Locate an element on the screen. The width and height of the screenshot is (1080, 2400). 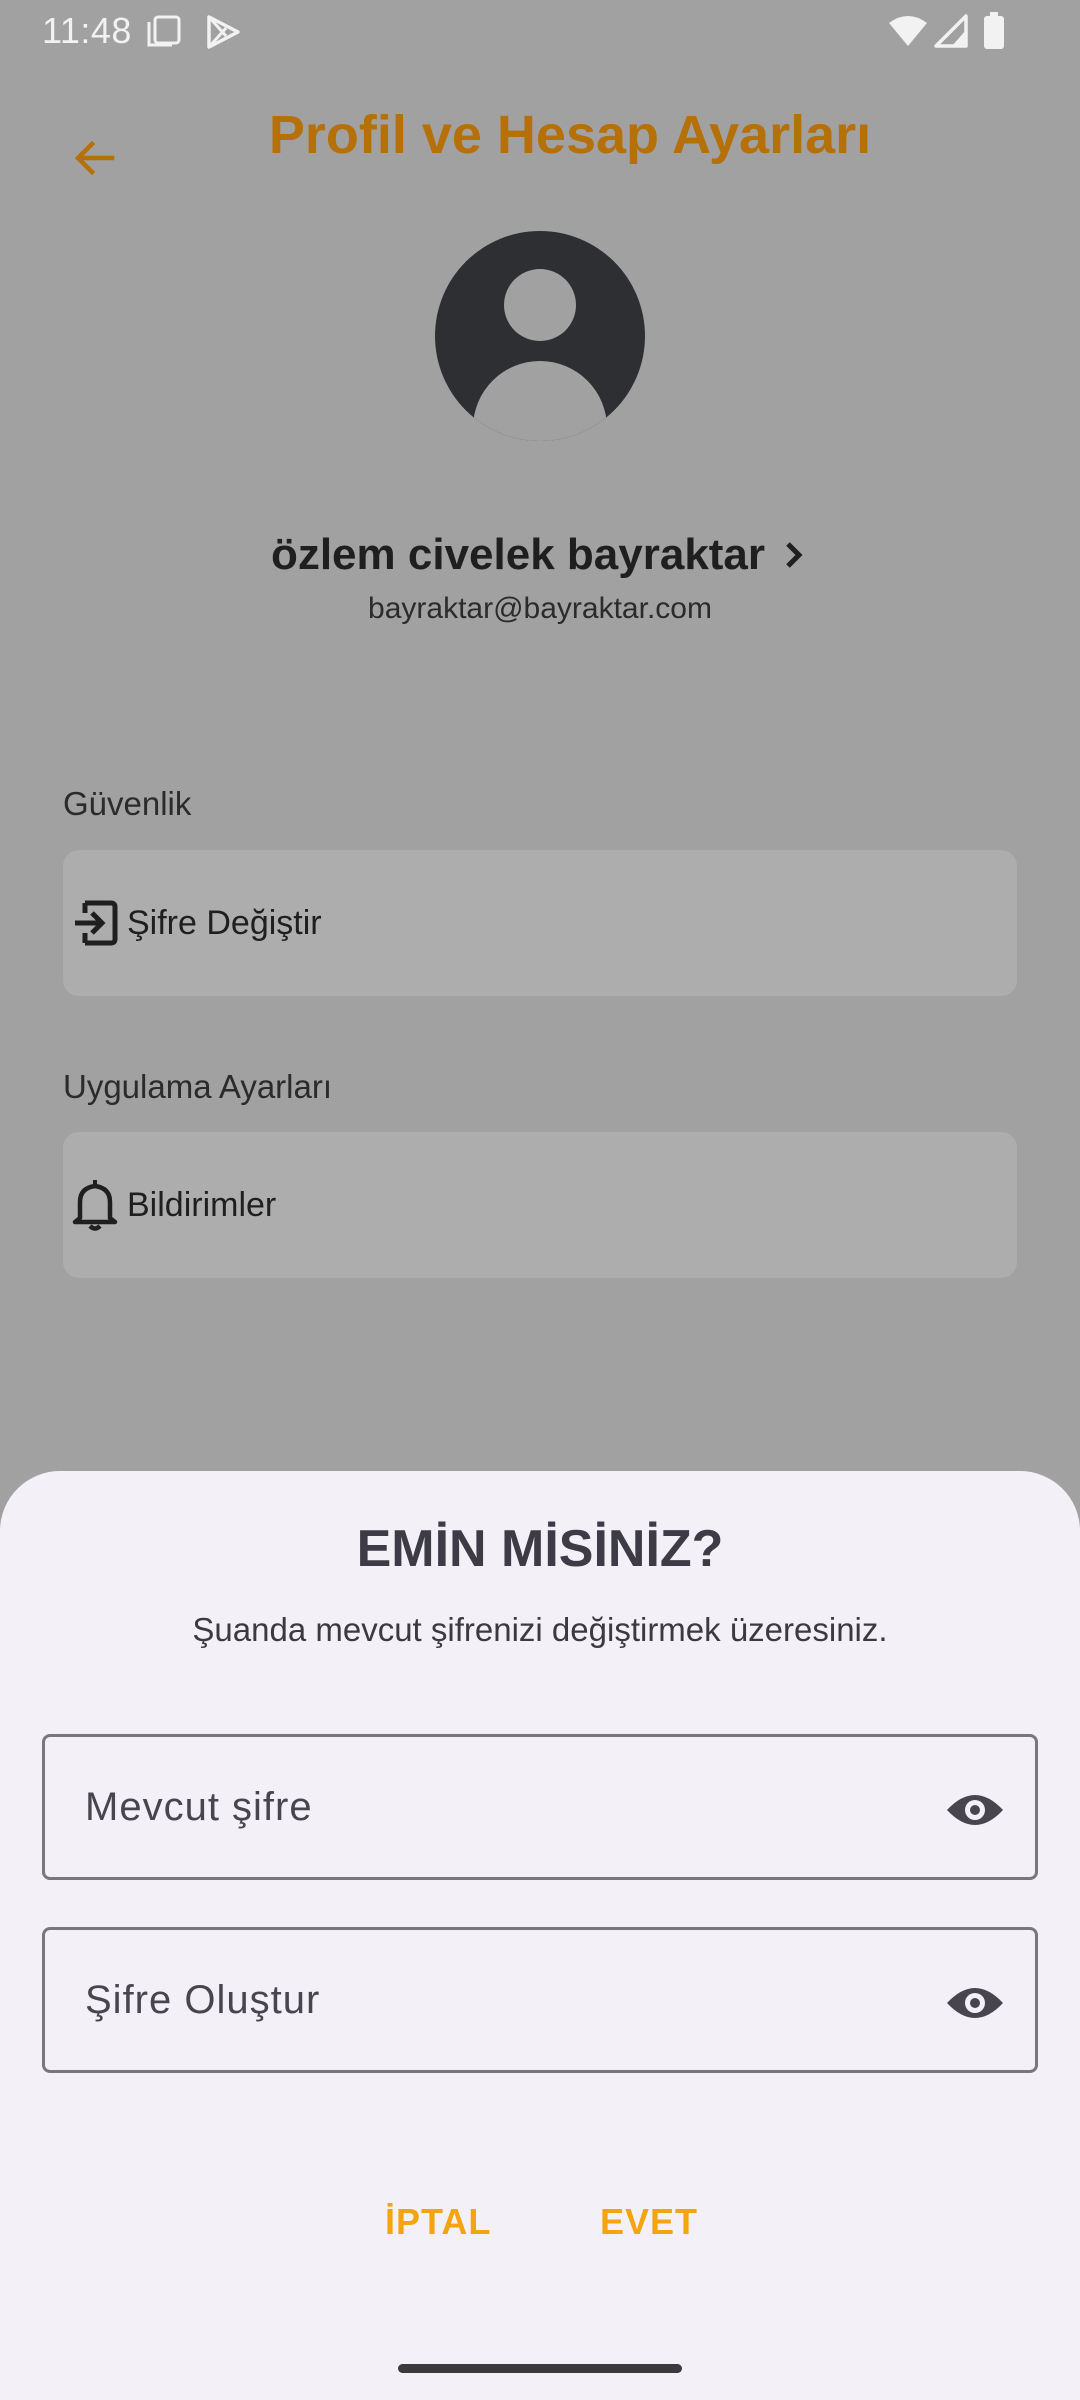
current-password-input is located at coordinates (485, 1807).